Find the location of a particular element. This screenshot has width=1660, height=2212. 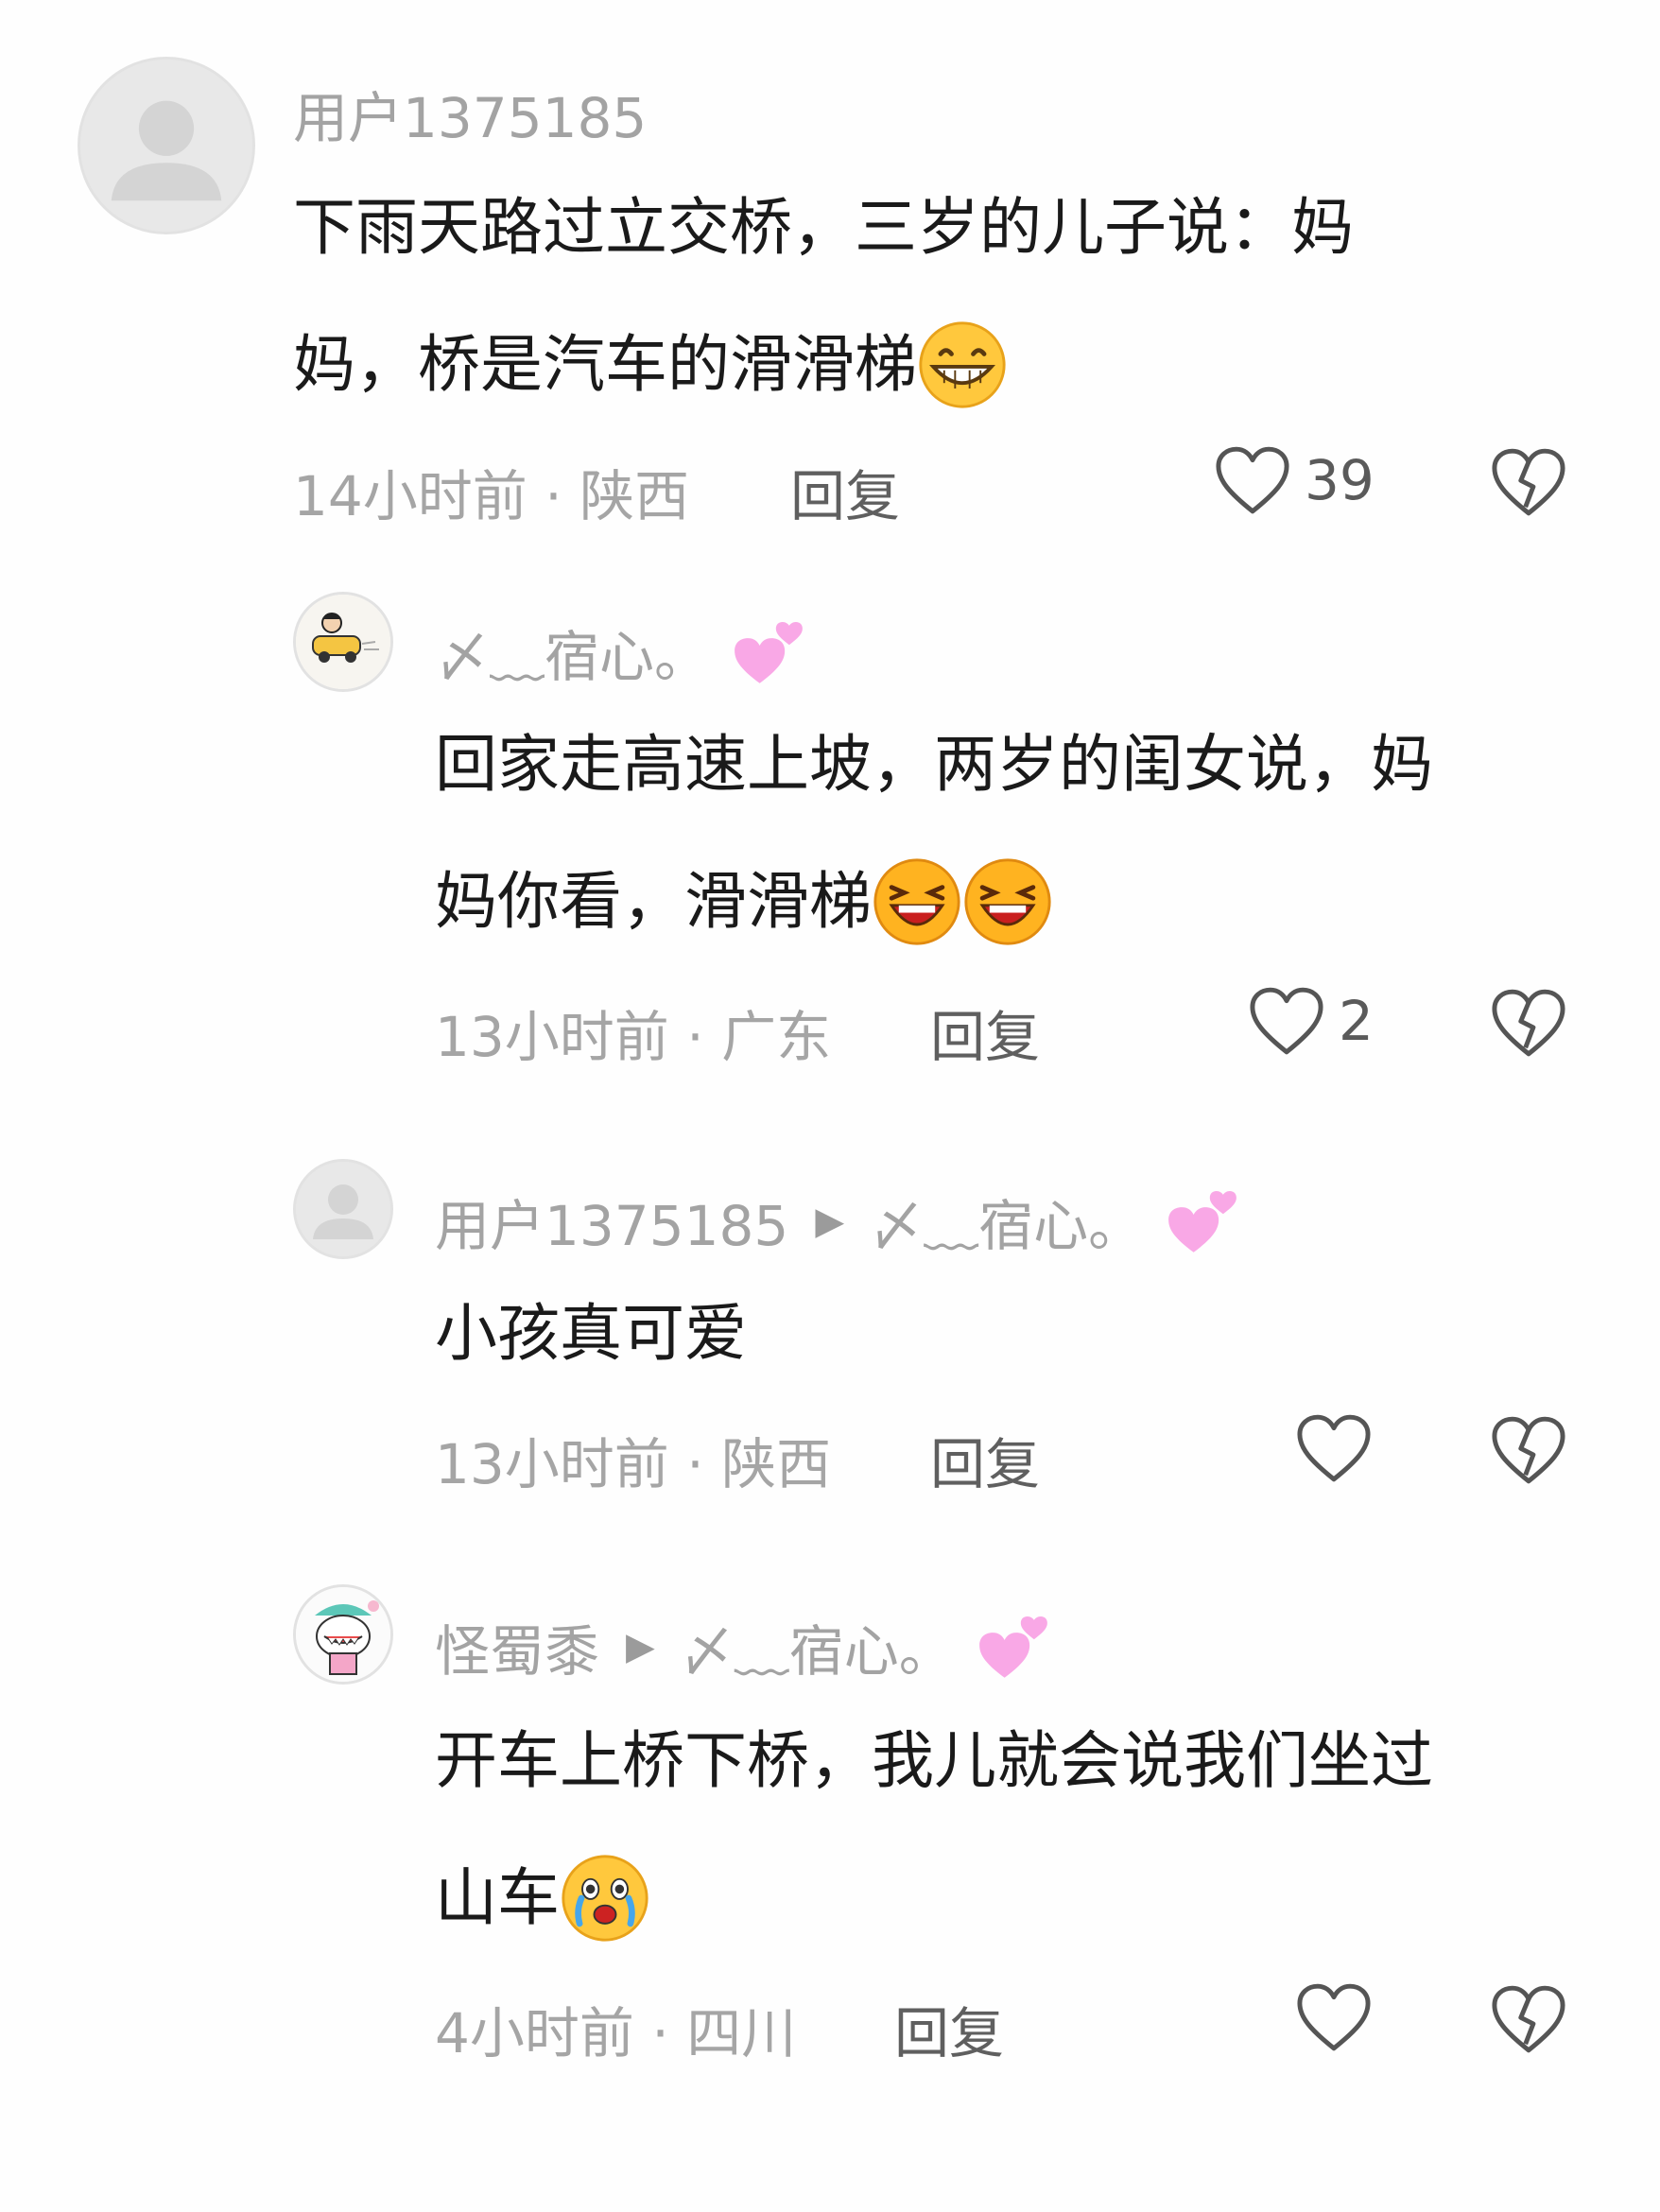

comment-meta: 13小时前 · 广东 is located at coordinates (633, 1032).